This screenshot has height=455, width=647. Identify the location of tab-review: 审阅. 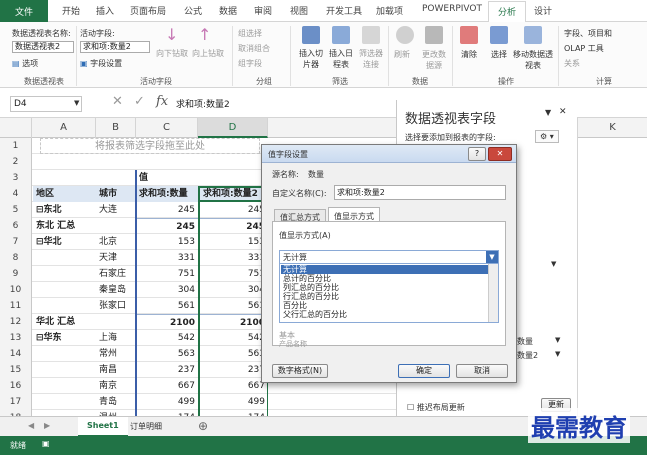
(263, 10).